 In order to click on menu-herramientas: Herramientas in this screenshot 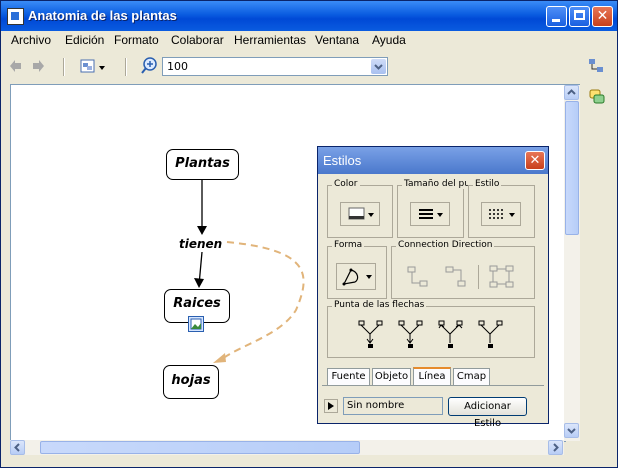, I will do `click(270, 40)`.